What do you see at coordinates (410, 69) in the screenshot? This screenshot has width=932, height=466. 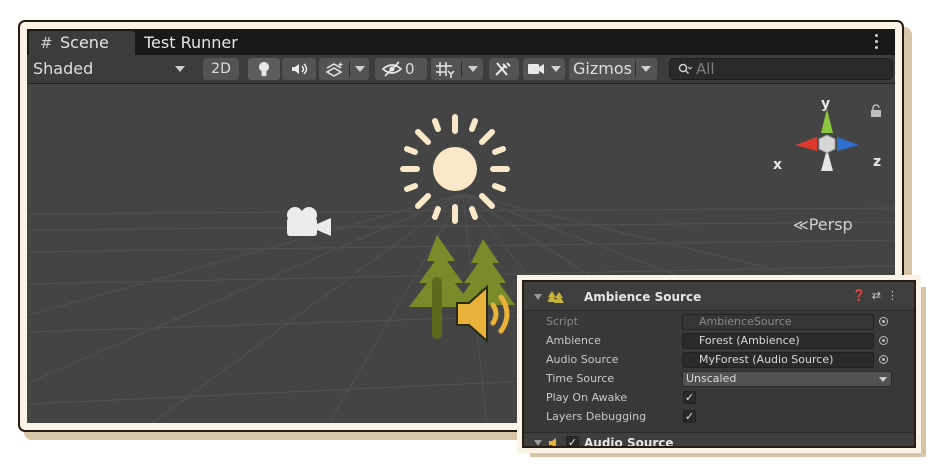 I see `hidden-objects-count: 0` at bounding box center [410, 69].